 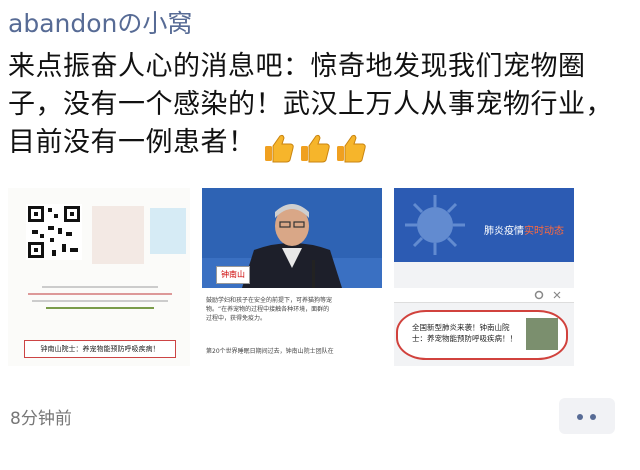 What do you see at coordinates (233, 275) in the screenshot?
I see `name-tag: 钟南山` at bounding box center [233, 275].